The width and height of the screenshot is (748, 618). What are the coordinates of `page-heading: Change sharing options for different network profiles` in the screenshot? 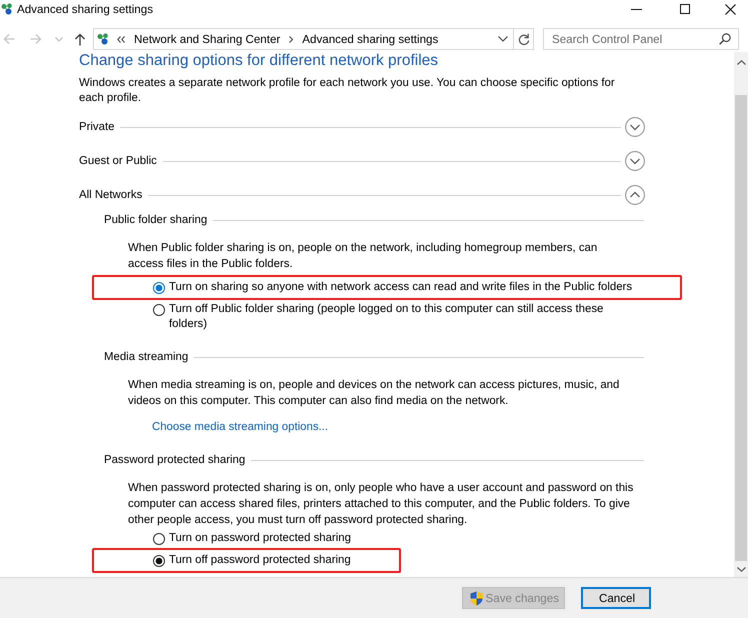 It's located at (259, 60).